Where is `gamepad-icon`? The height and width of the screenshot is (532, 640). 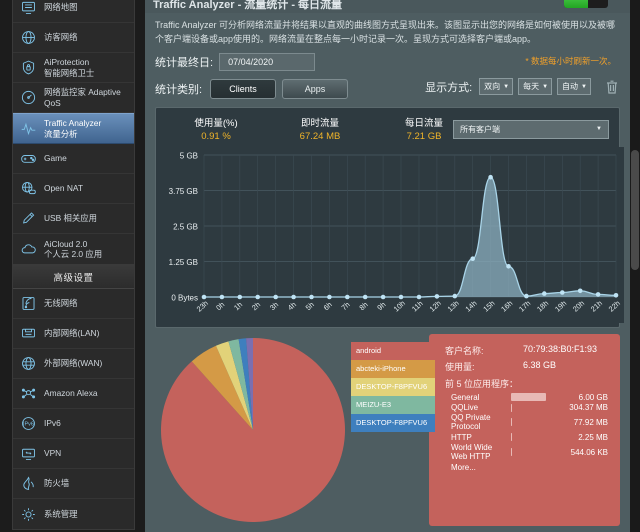
gamepad-icon is located at coordinates (28, 159).